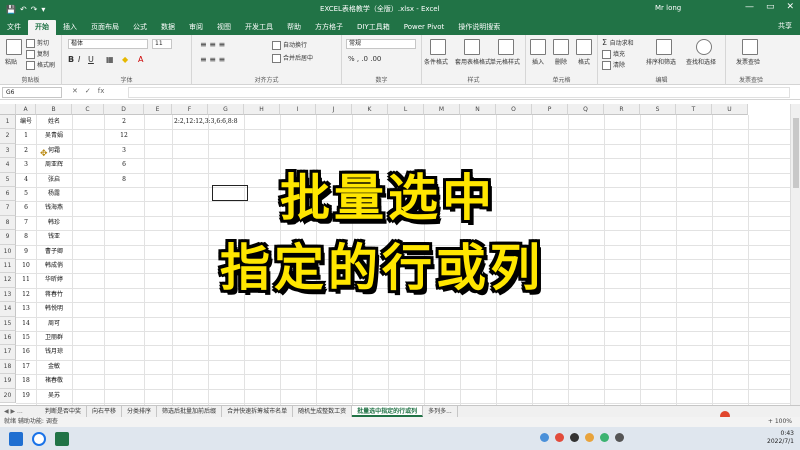 The height and width of the screenshot is (450, 800). I want to click on cell: 吴苏, so click(54, 396).